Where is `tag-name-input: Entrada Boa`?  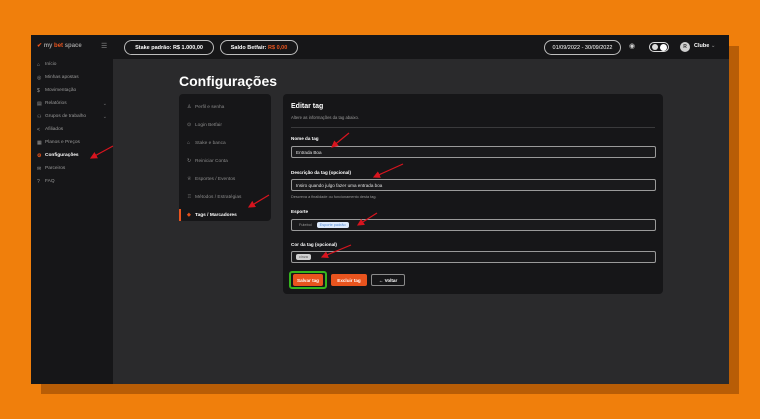
tag-name-input: Entrada Boa is located at coordinates (473, 152).